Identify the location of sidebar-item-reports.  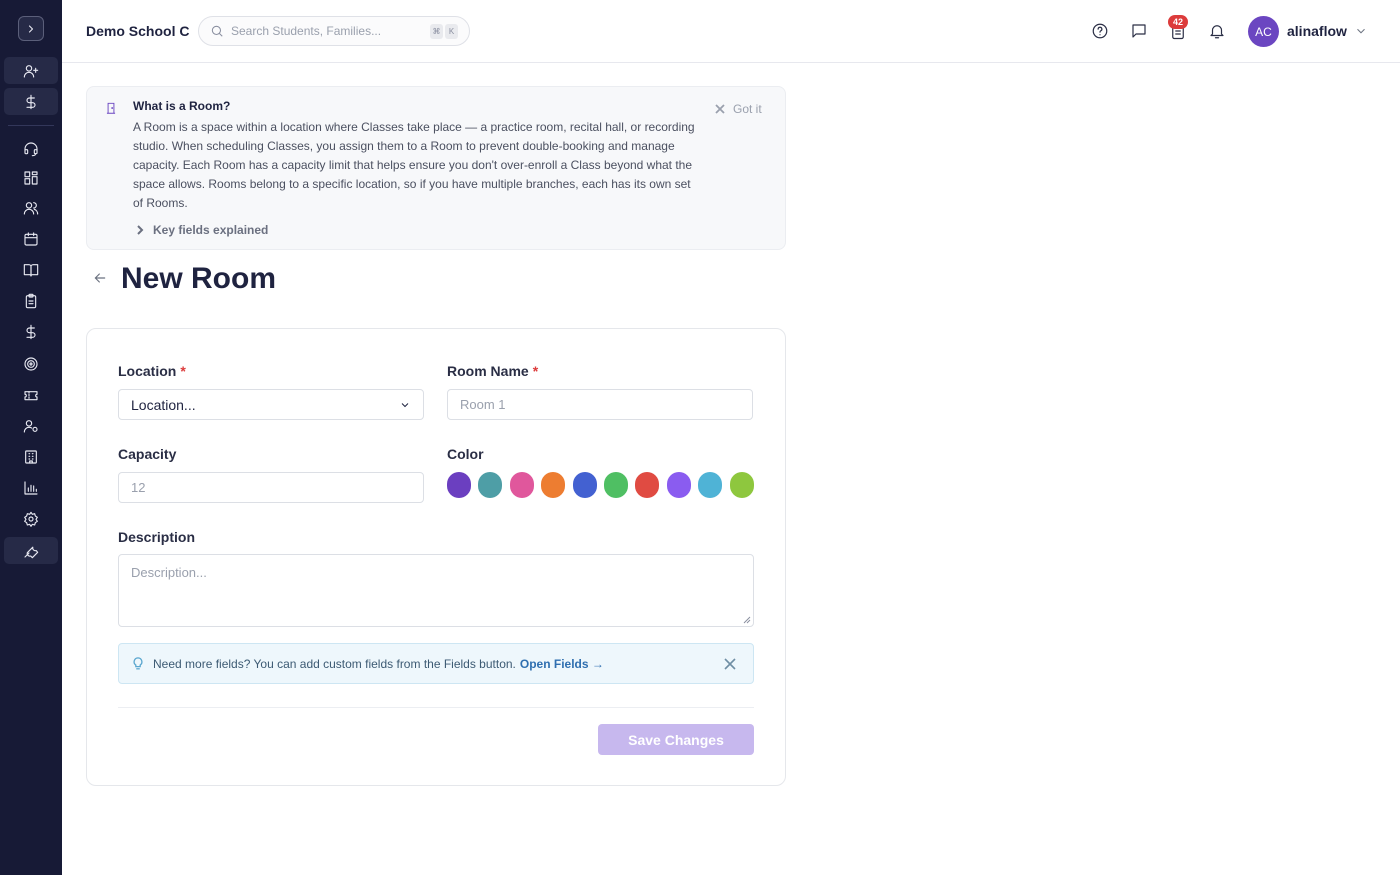
(31, 487).